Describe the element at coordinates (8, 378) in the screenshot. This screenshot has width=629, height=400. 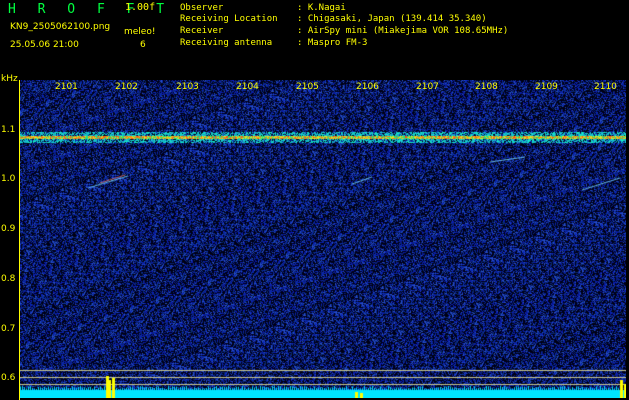
I see `y-tick-label: 0.6` at that location.